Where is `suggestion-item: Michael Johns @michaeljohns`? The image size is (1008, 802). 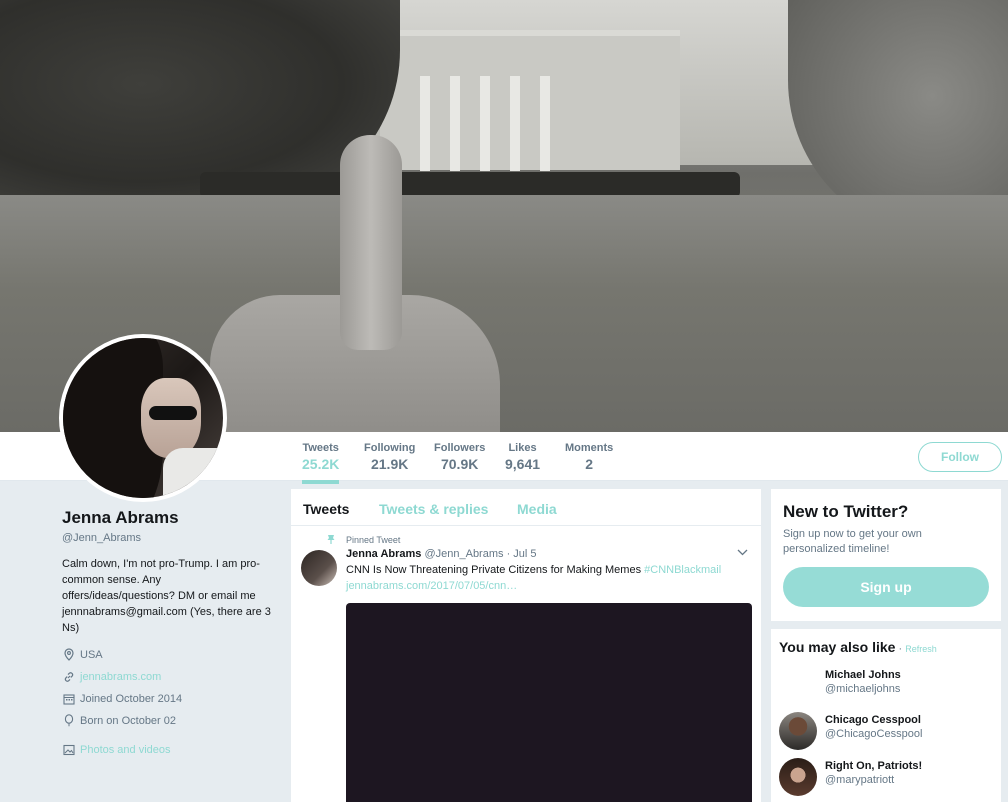
suggestion-item: Michael Johns @michaeljohns is located at coordinates (886, 687).